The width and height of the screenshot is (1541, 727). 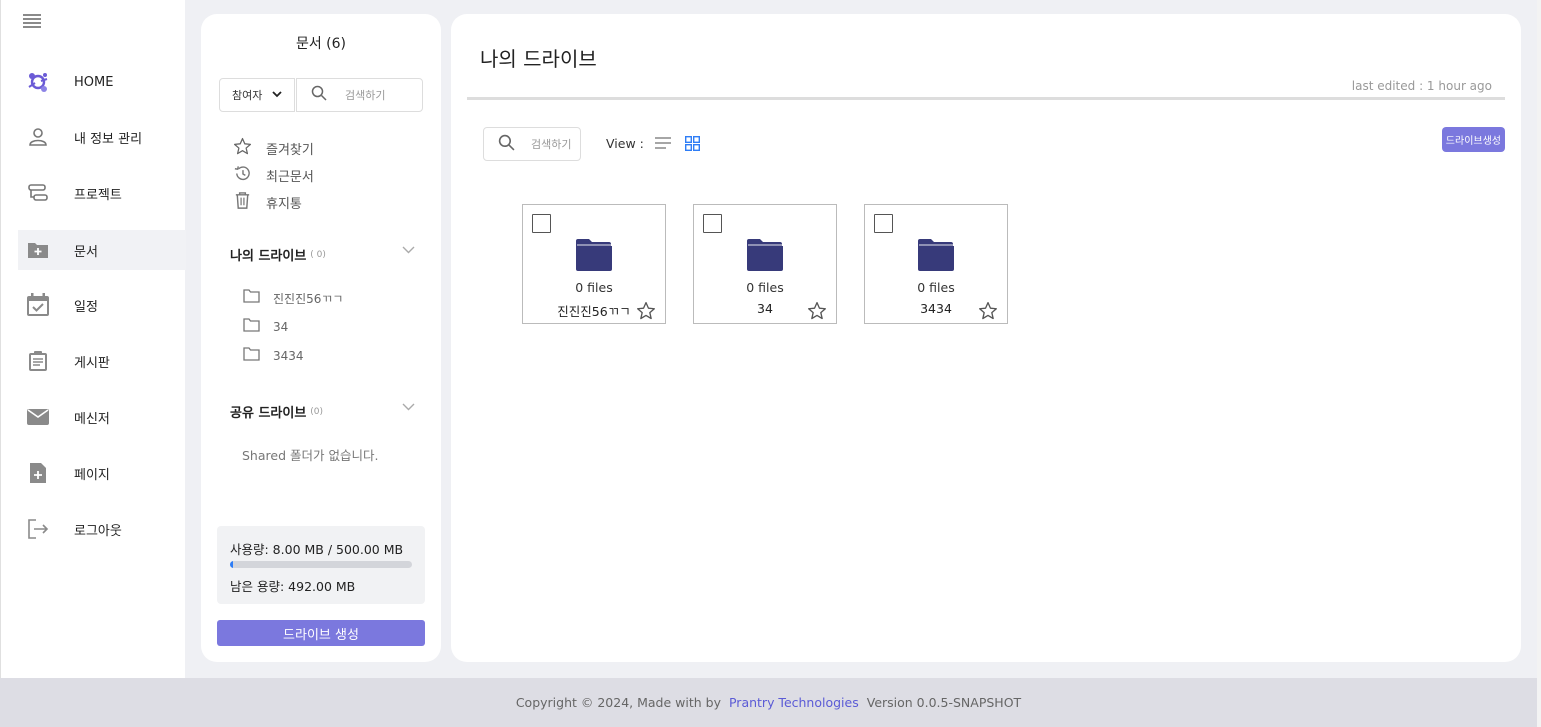 I want to click on nav-label: 로그아웃, so click(x=98, y=531).